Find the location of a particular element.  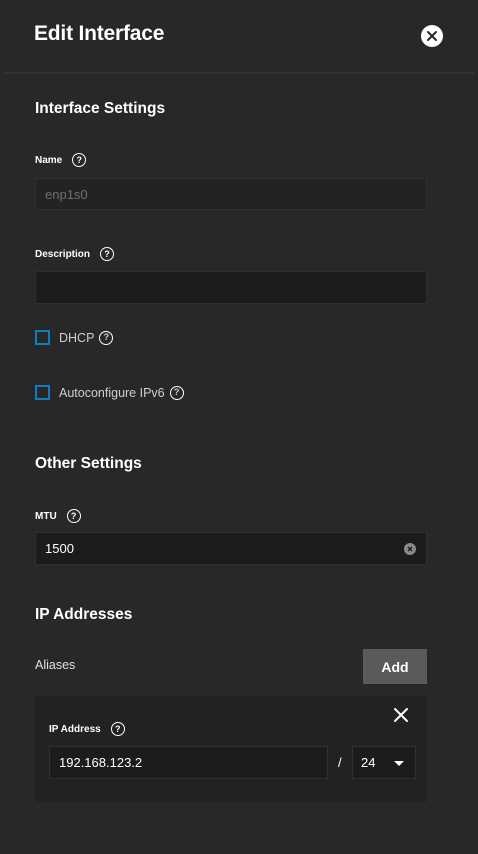

ip-address-help-icon: ? is located at coordinates (117, 729).